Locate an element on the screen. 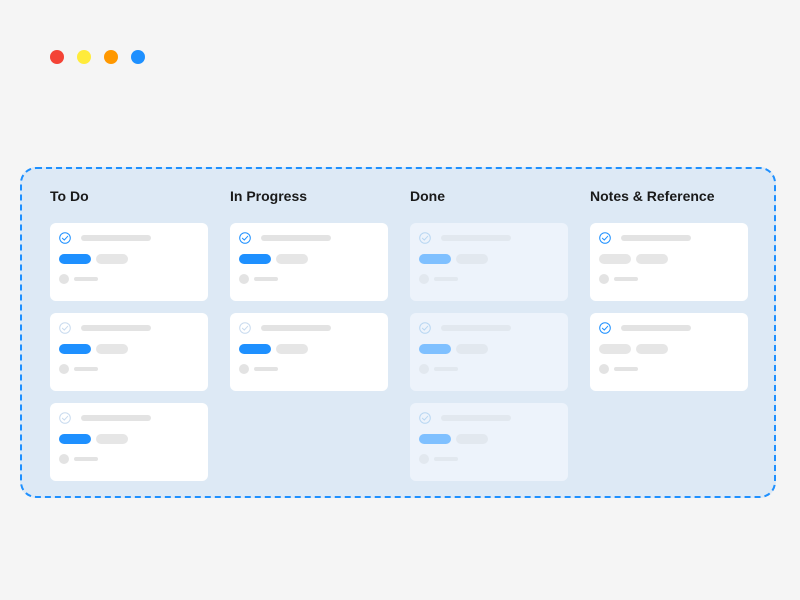 Image resolution: width=800 pixels, height=600 pixels. extra-dot is located at coordinates (138, 57).